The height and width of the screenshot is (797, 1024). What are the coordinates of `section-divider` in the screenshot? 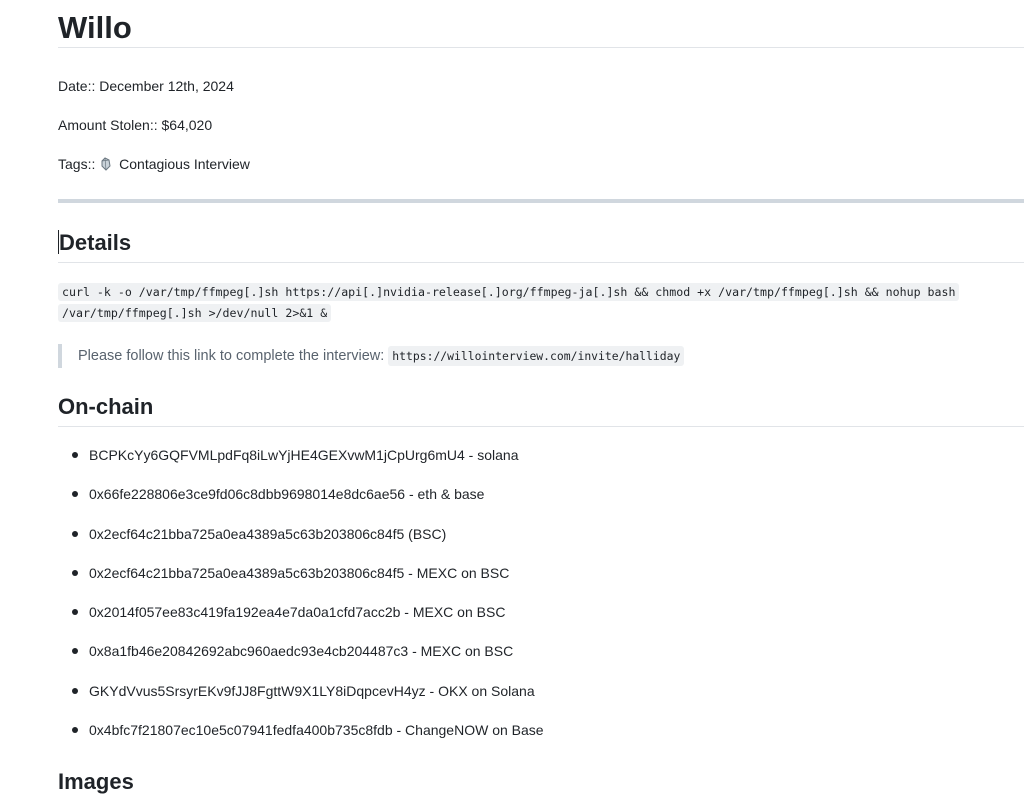 It's located at (541, 201).